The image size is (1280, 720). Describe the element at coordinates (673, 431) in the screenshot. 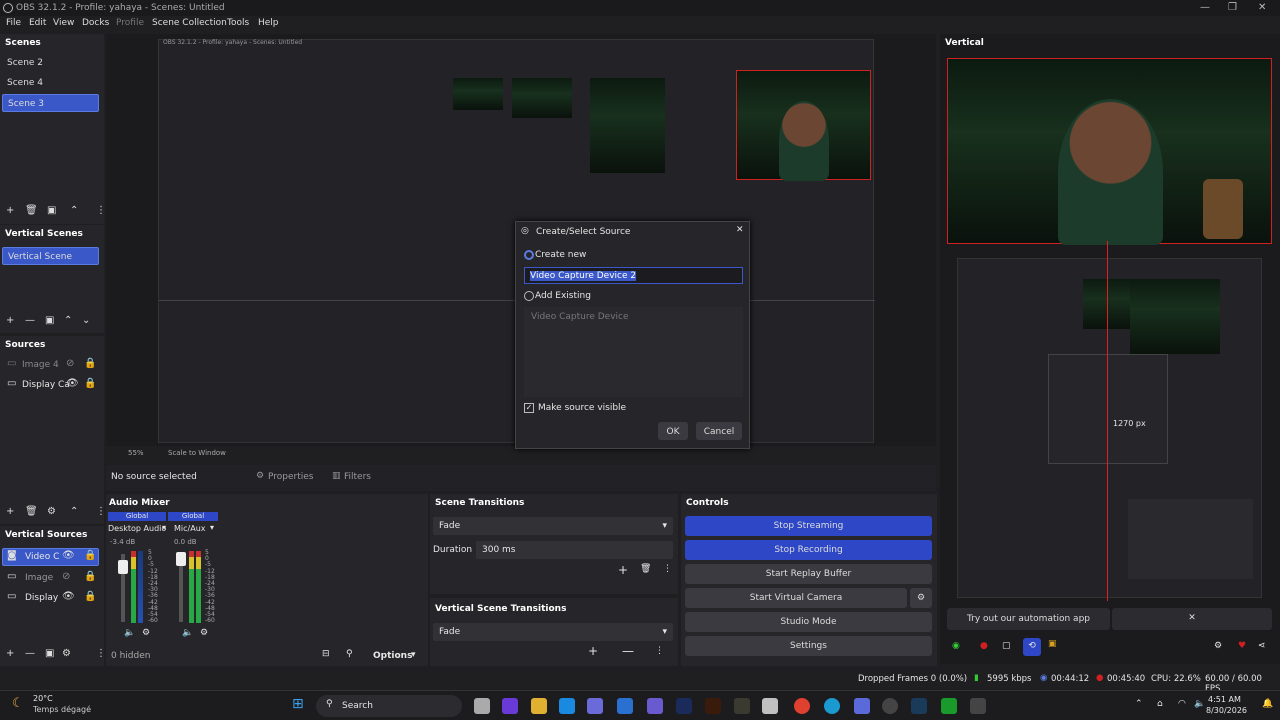

I see `ok-button: OK` at that location.